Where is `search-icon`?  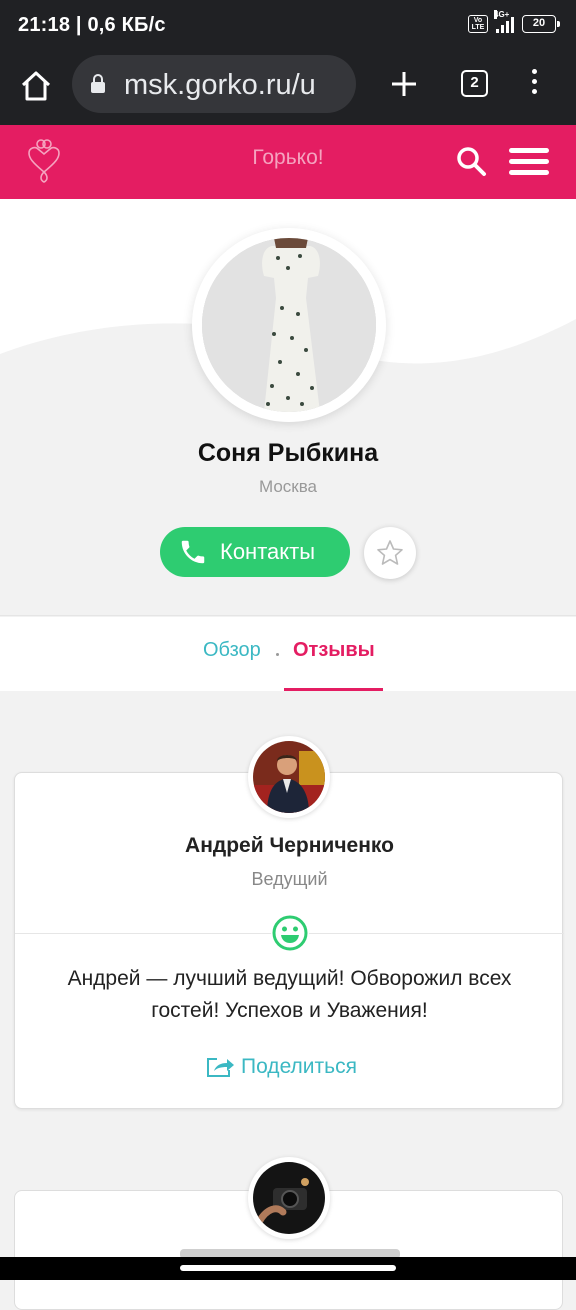
search-icon is located at coordinates (471, 161).